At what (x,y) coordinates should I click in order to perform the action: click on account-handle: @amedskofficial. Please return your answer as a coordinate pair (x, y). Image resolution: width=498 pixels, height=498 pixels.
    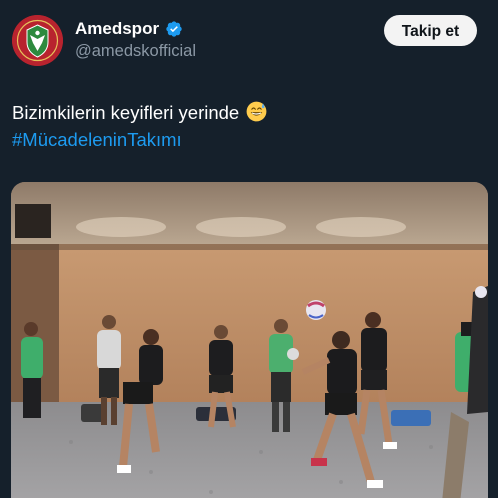
    Looking at the image, I should click on (135, 51).